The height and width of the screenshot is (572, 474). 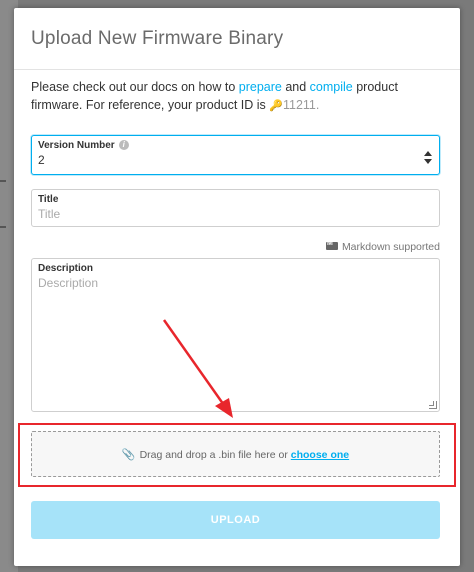 What do you see at coordinates (428, 161) in the screenshot?
I see `chevron-down-icon` at bounding box center [428, 161].